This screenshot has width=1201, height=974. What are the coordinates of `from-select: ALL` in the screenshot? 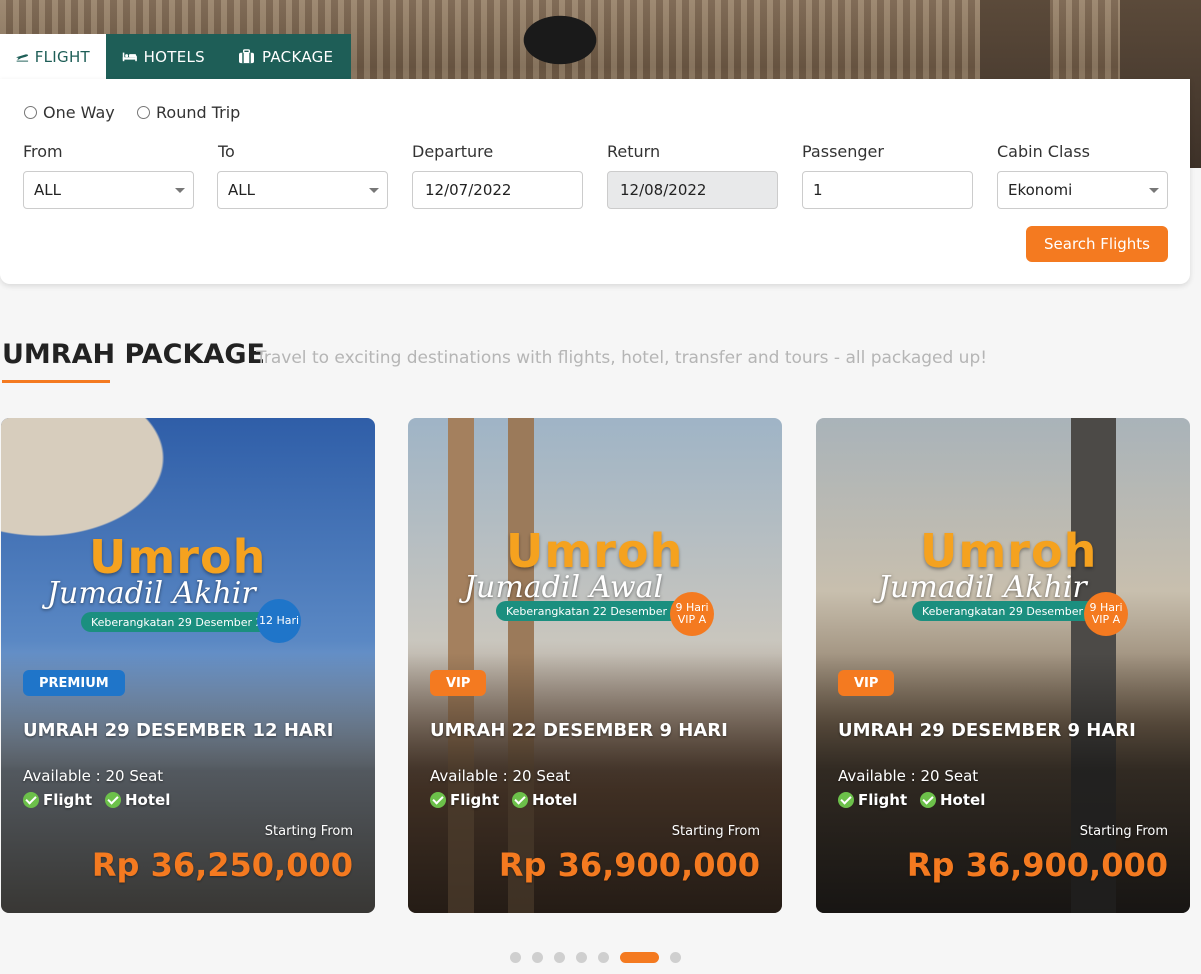 It's located at (108, 190).